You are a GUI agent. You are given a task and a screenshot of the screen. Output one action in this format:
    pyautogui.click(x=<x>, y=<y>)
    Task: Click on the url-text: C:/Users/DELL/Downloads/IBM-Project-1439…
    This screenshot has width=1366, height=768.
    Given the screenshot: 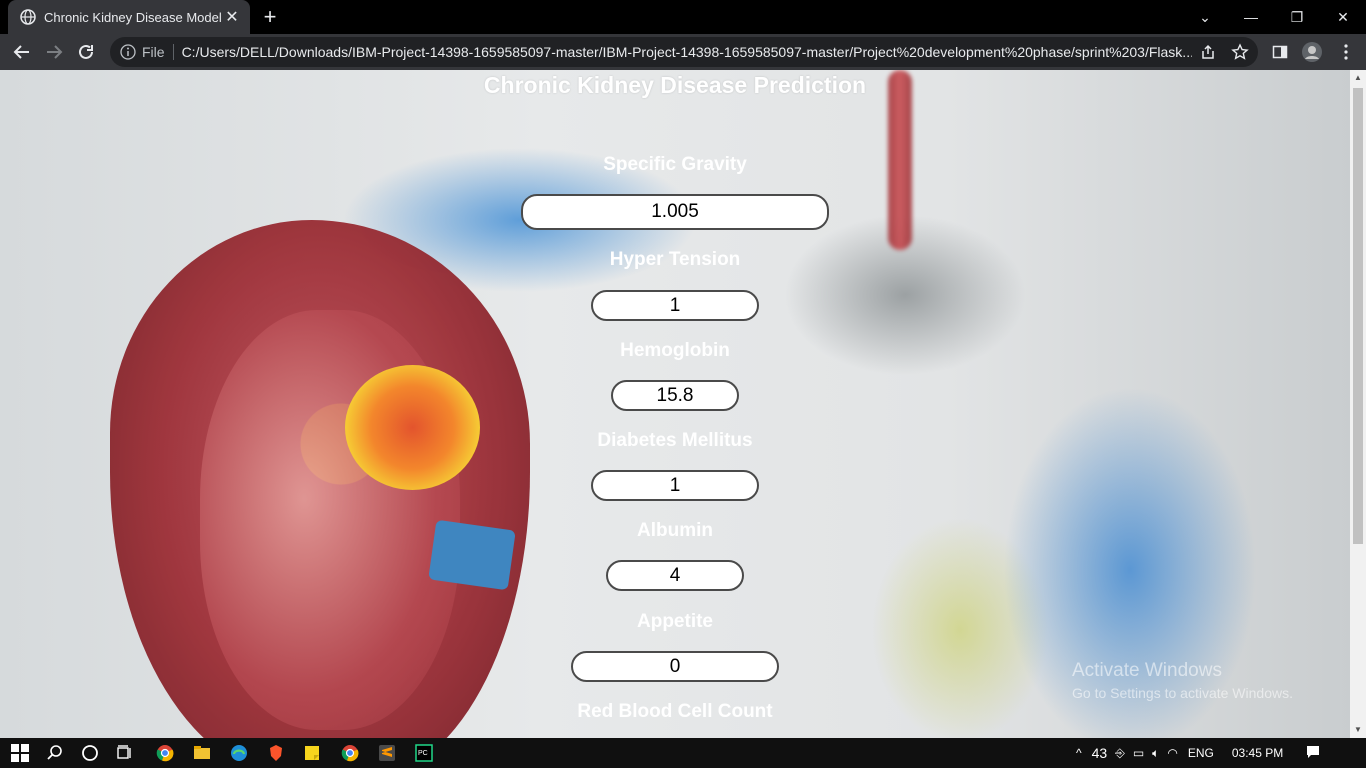 What is the action you would take?
    pyautogui.click(x=687, y=52)
    